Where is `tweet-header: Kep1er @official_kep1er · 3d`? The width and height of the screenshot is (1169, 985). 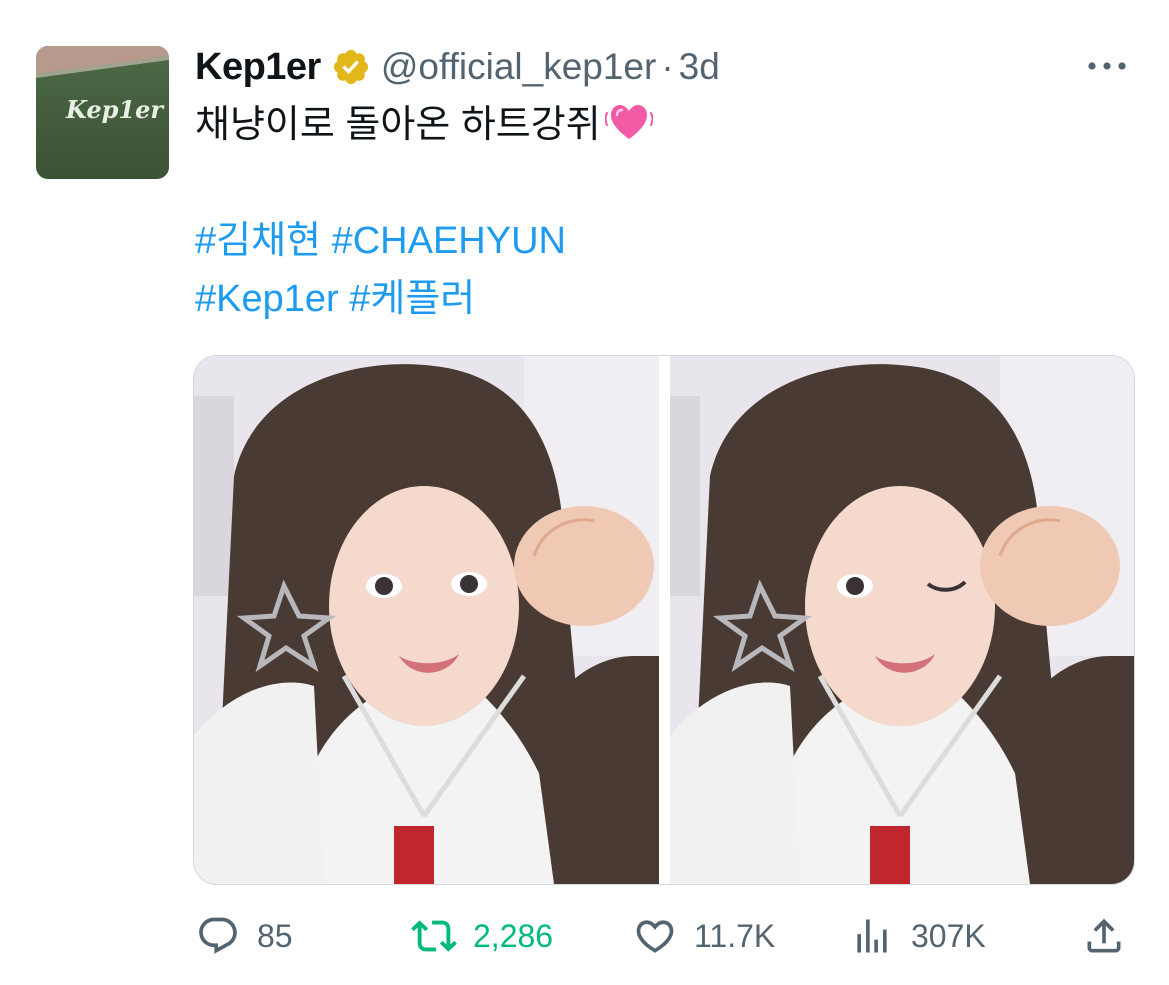 tweet-header: Kep1er @official_kep1er · 3d is located at coordinates (457, 67).